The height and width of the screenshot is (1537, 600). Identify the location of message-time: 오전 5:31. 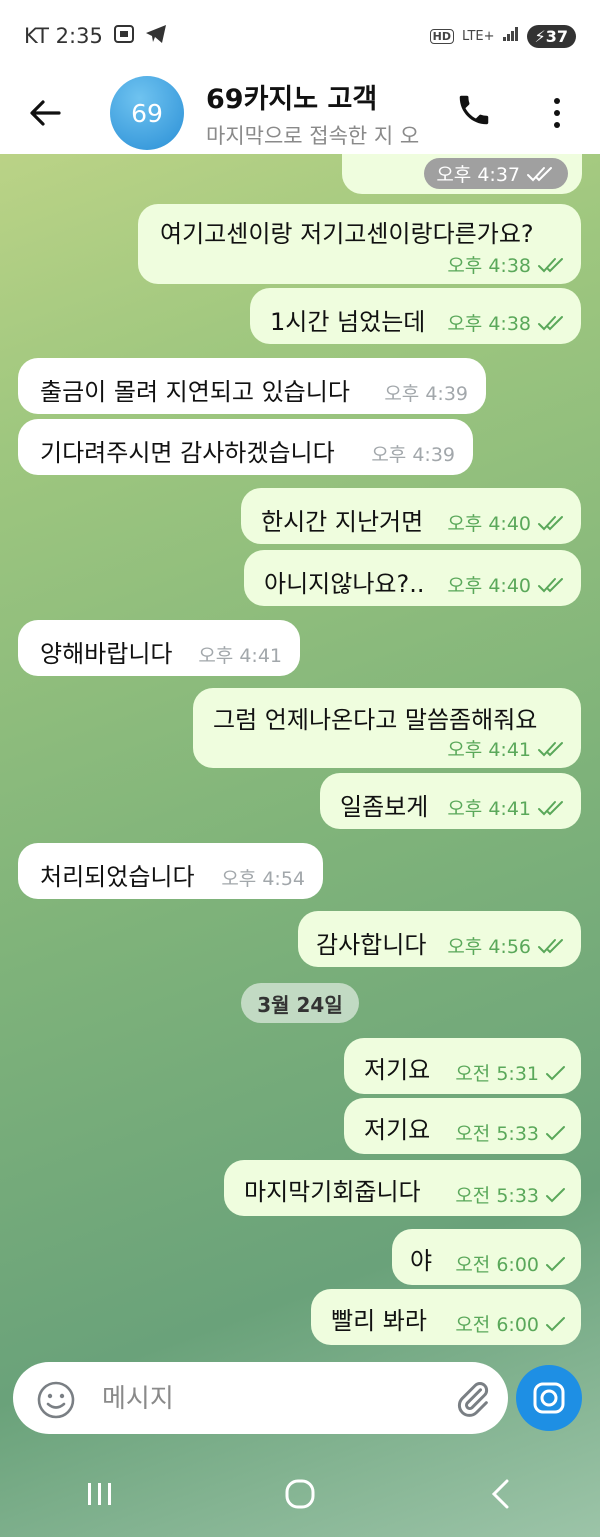
(497, 1074).